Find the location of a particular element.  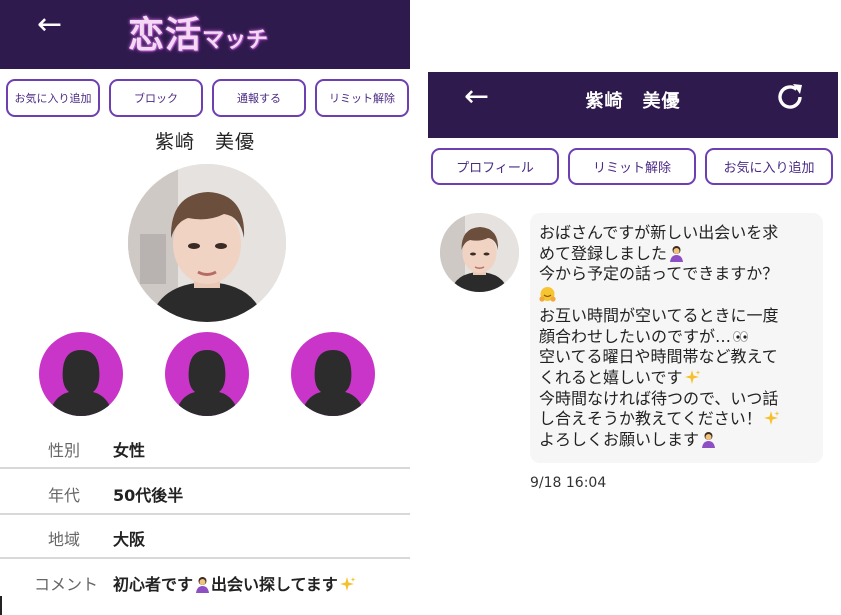

chat-header: ← 紫崎 美優 is located at coordinates (633, 105).